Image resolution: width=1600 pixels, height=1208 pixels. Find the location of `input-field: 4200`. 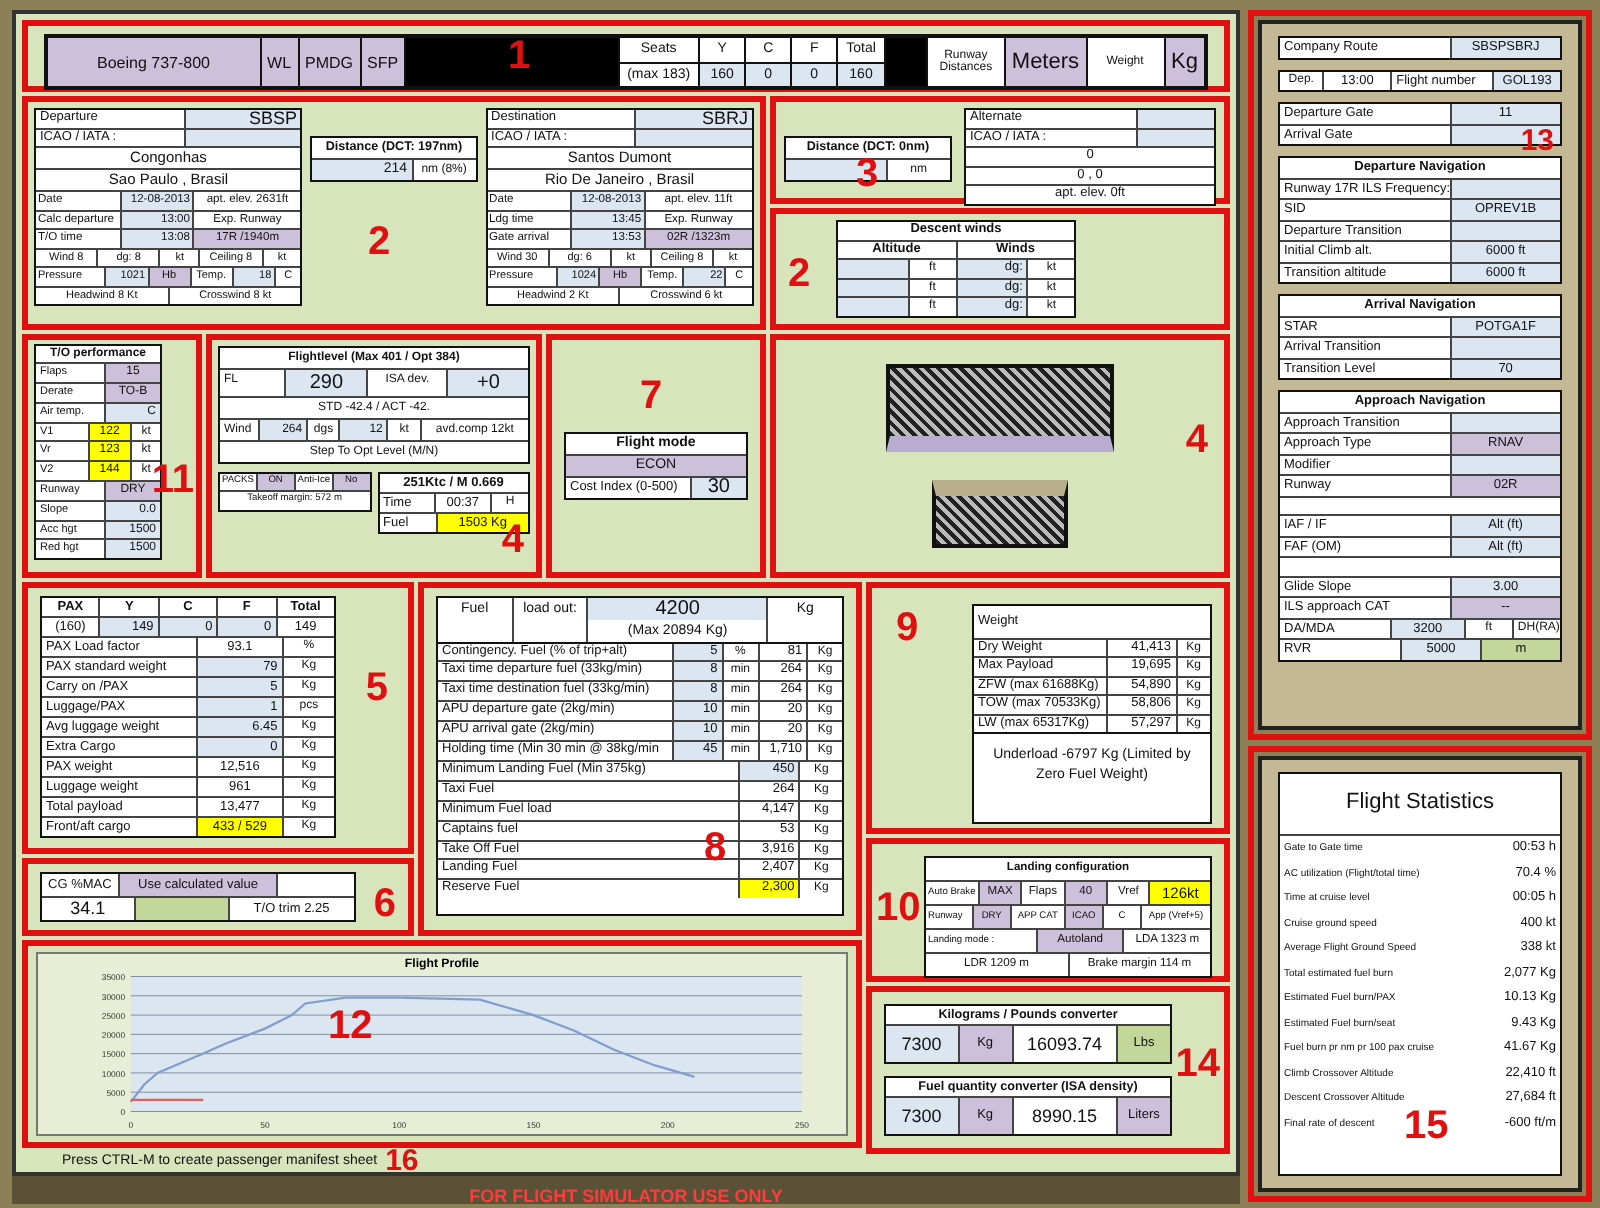

input-field: 4200 is located at coordinates (678, 608).